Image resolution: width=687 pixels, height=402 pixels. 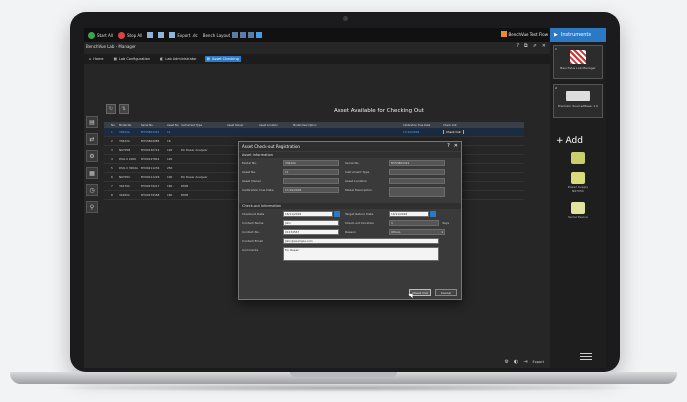 What do you see at coordinates (361, 254) in the screenshot?
I see `comments-input: For Repair` at bounding box center [361, 254].